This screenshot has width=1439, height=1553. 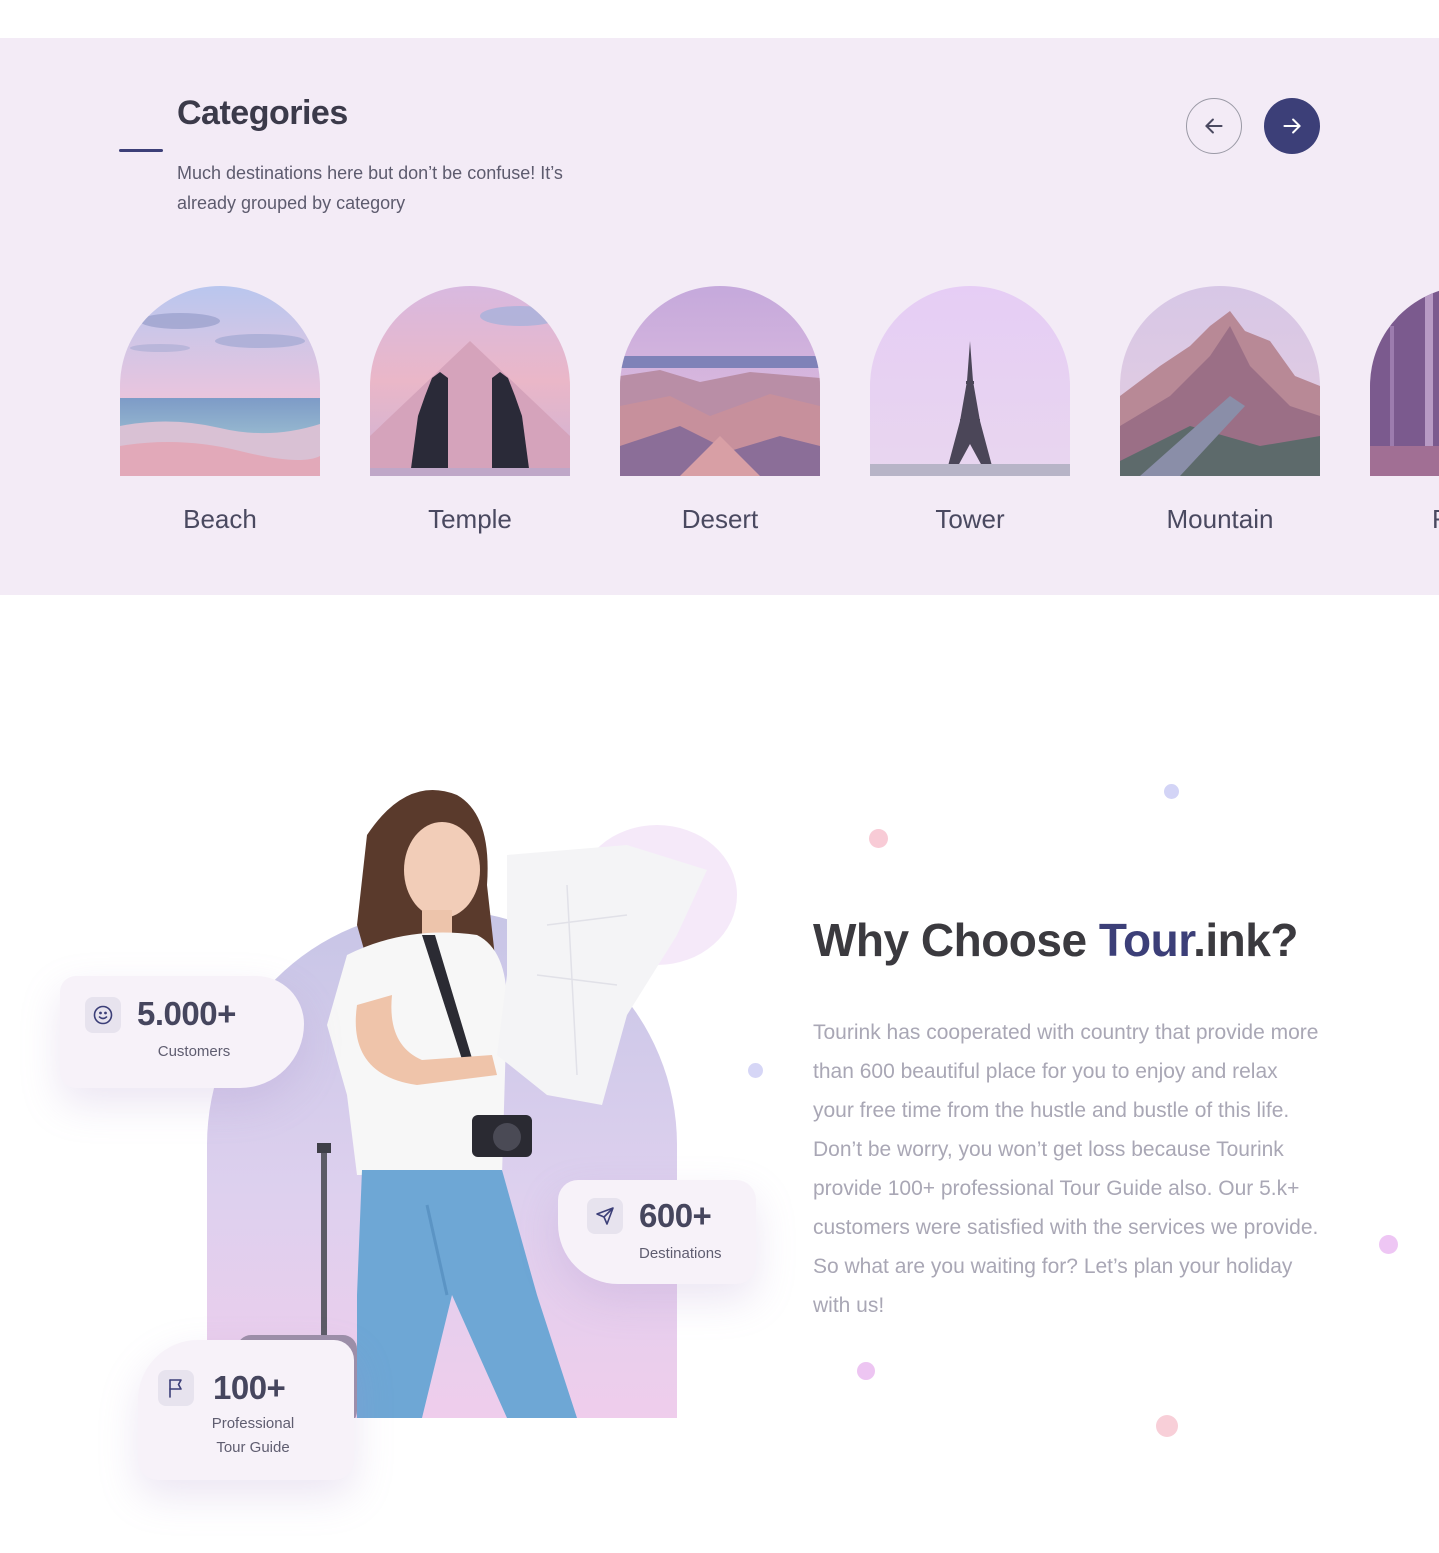 What do you see at coordinates (1404, 519) in the screenshot?
I see `category-label: F` at bounding box center [1404, 519].